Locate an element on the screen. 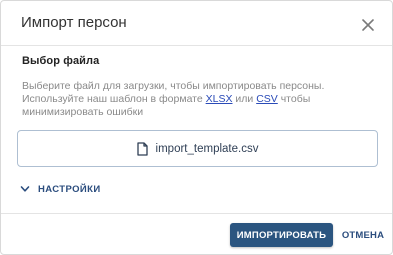 Image resolution: width=393 pixels, height=255 pixels. file-icon is located at coordinates (142, 148).